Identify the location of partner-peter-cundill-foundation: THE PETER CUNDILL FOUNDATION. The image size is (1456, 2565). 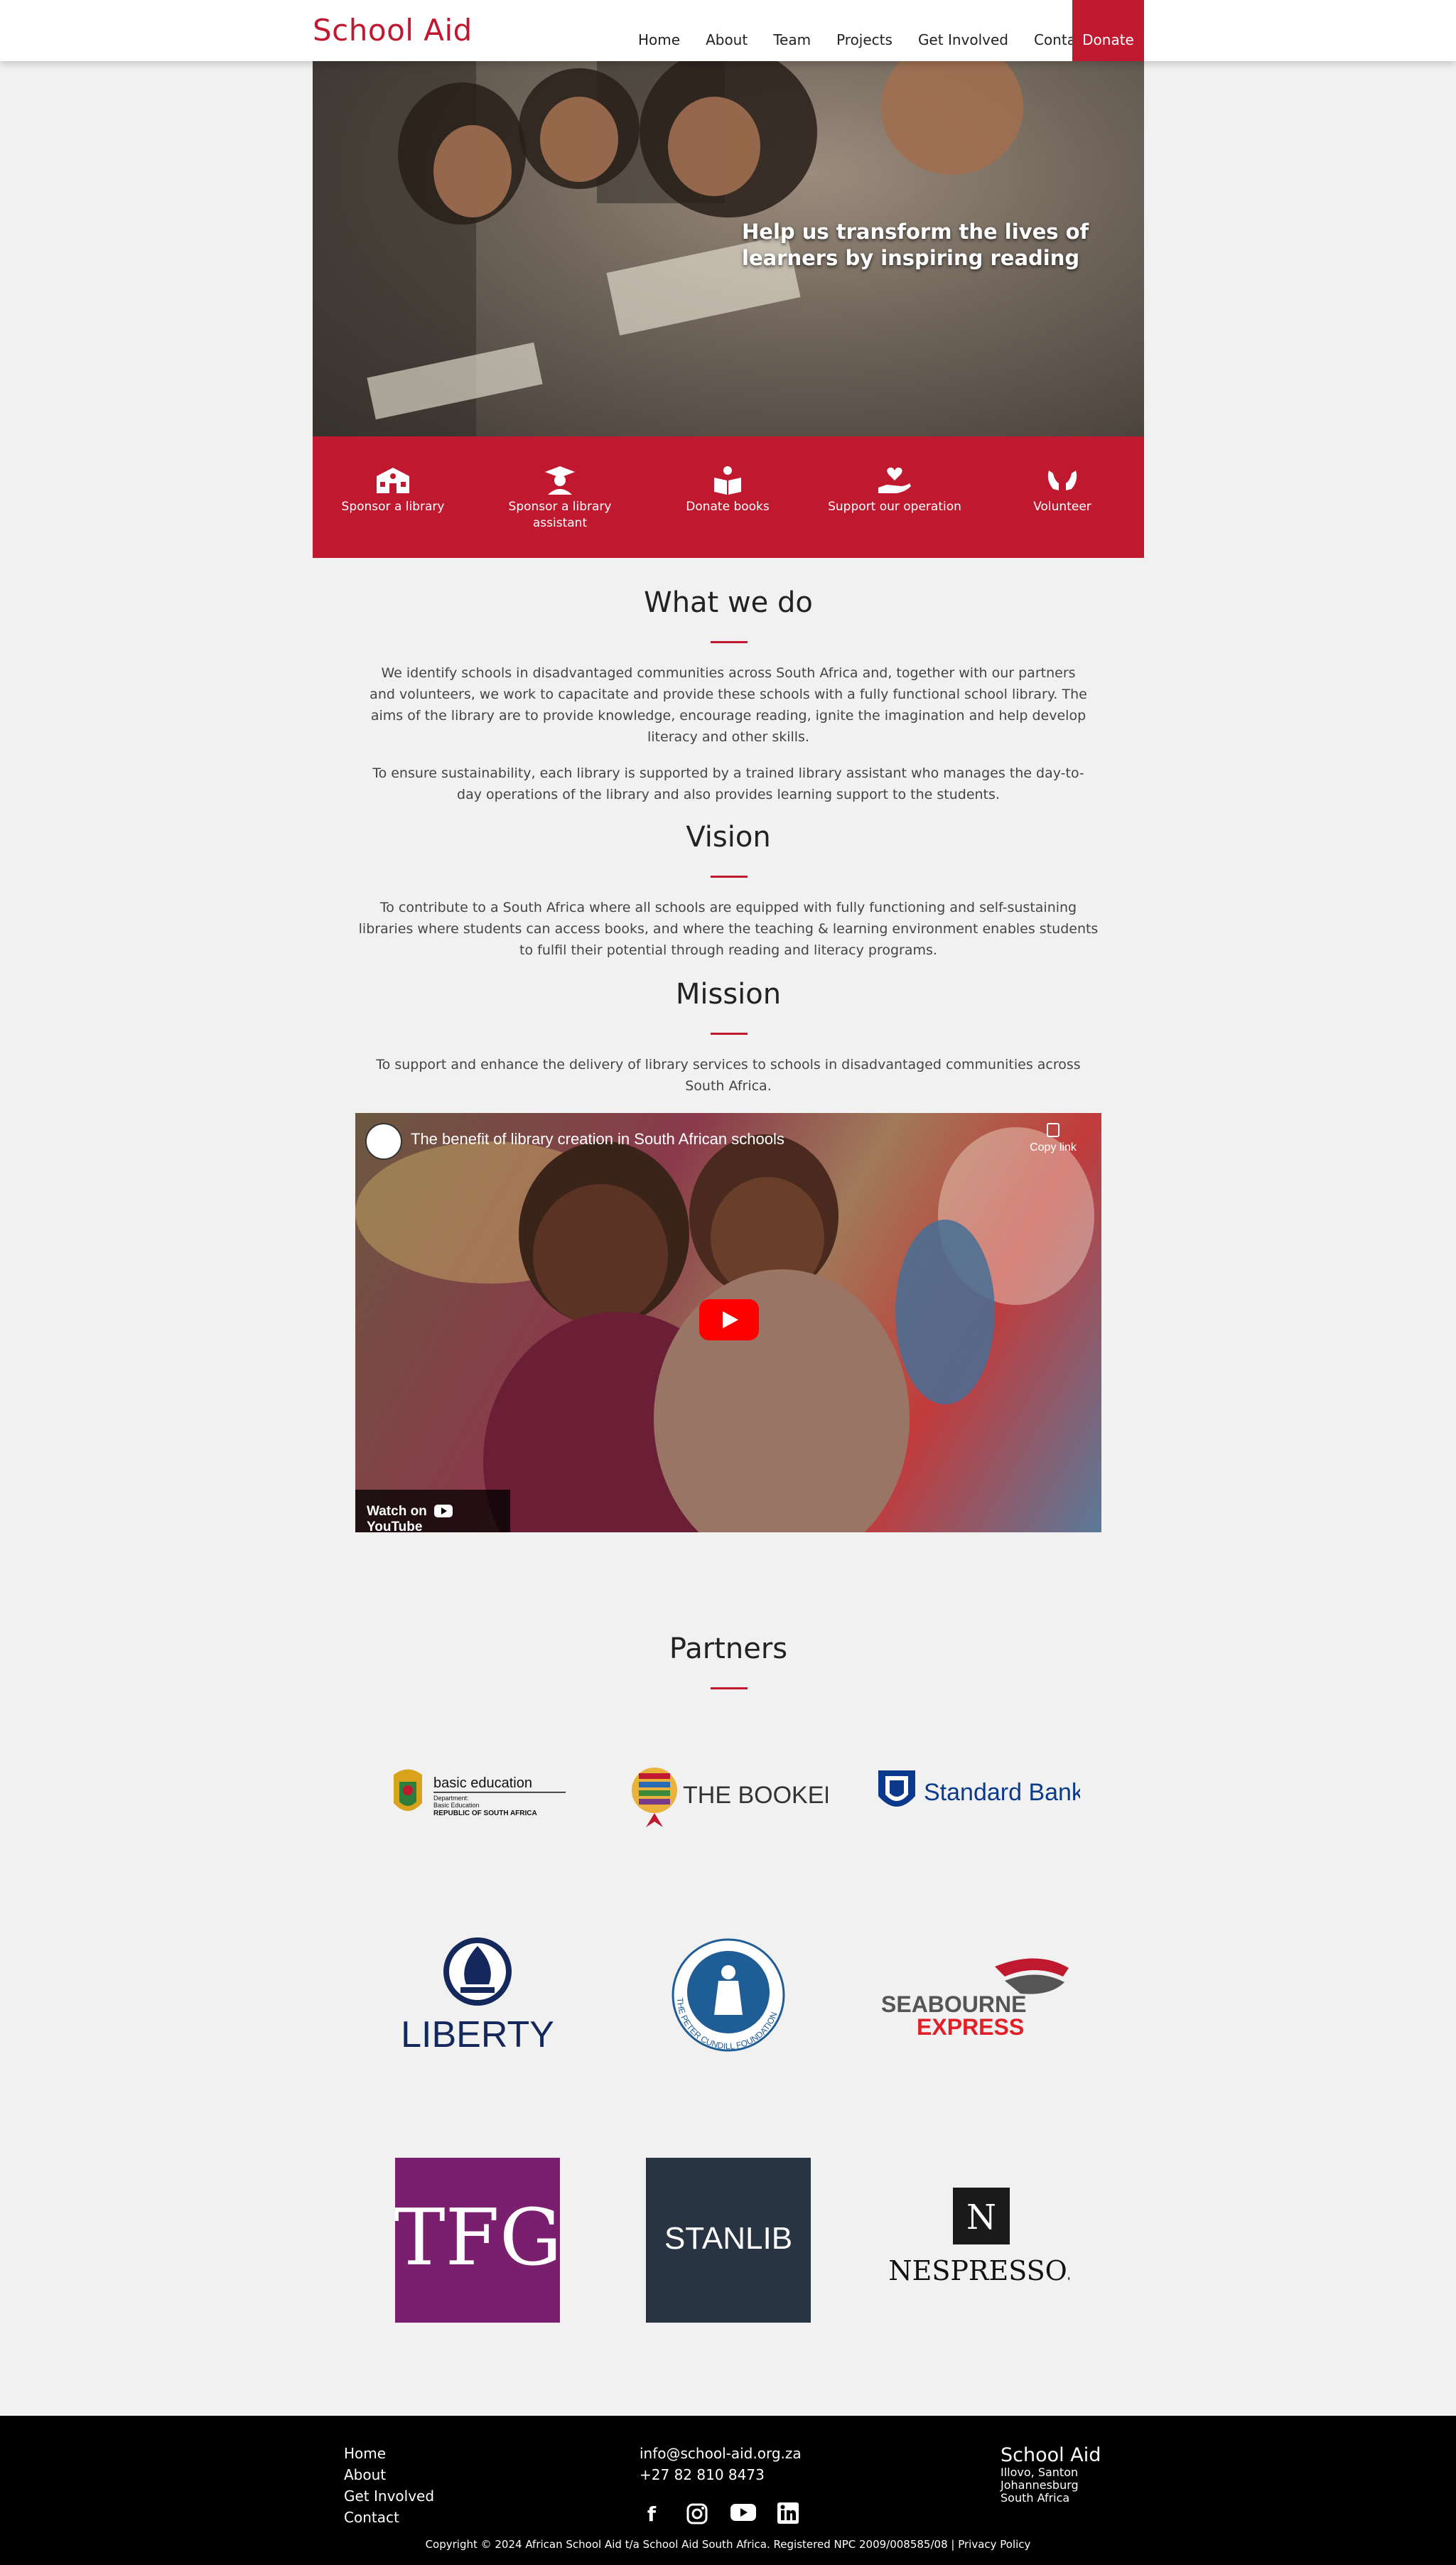
(728, 1998).